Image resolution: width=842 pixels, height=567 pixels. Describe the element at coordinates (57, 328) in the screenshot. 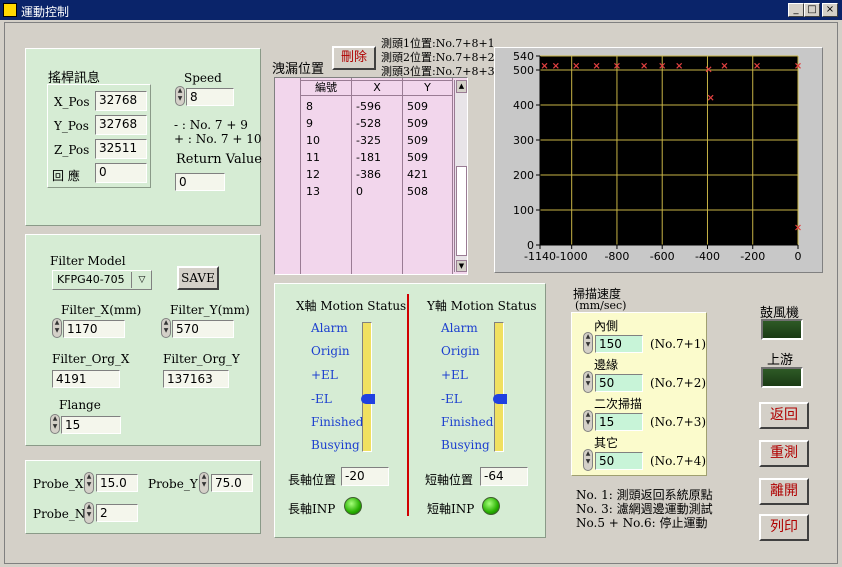

I see `filter-x-stepper: ▲ ▼` at that location.